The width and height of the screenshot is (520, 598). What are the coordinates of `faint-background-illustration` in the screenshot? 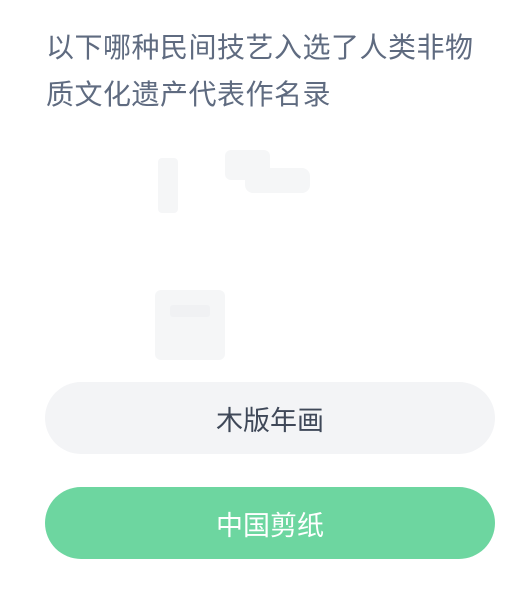 It's located at (232, 255).